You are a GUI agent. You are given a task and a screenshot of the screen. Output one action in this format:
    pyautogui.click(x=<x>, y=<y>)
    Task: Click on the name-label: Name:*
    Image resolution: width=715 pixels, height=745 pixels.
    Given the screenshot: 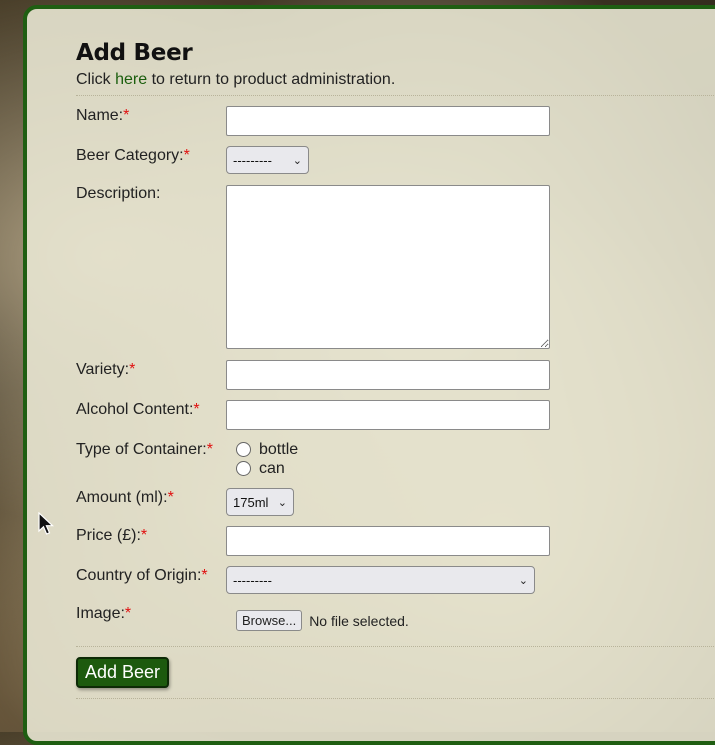 What is the action you would take?
    pyautogui.click(x=103, y=115)
    